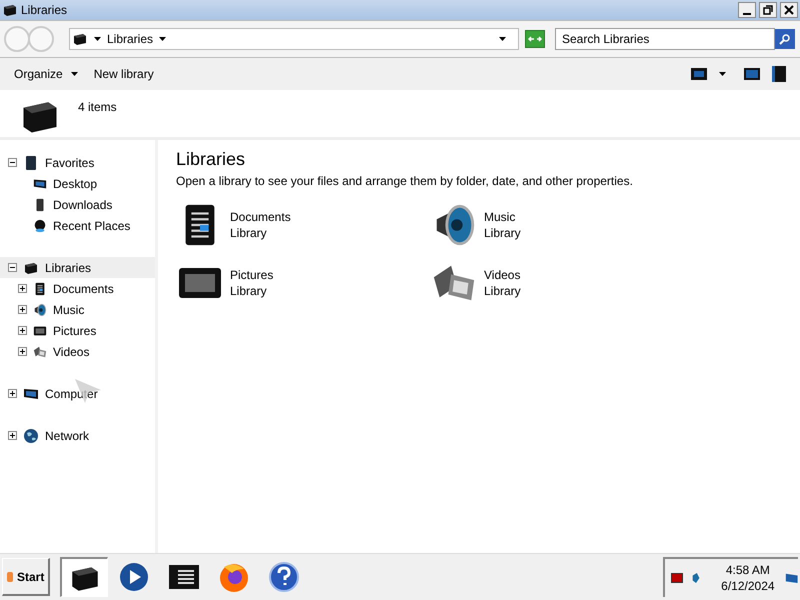 The image size is (800, 600). Describe the element at coordinates (77, 162) in the screenshot. I see `tree-item: Favorites` at that location.